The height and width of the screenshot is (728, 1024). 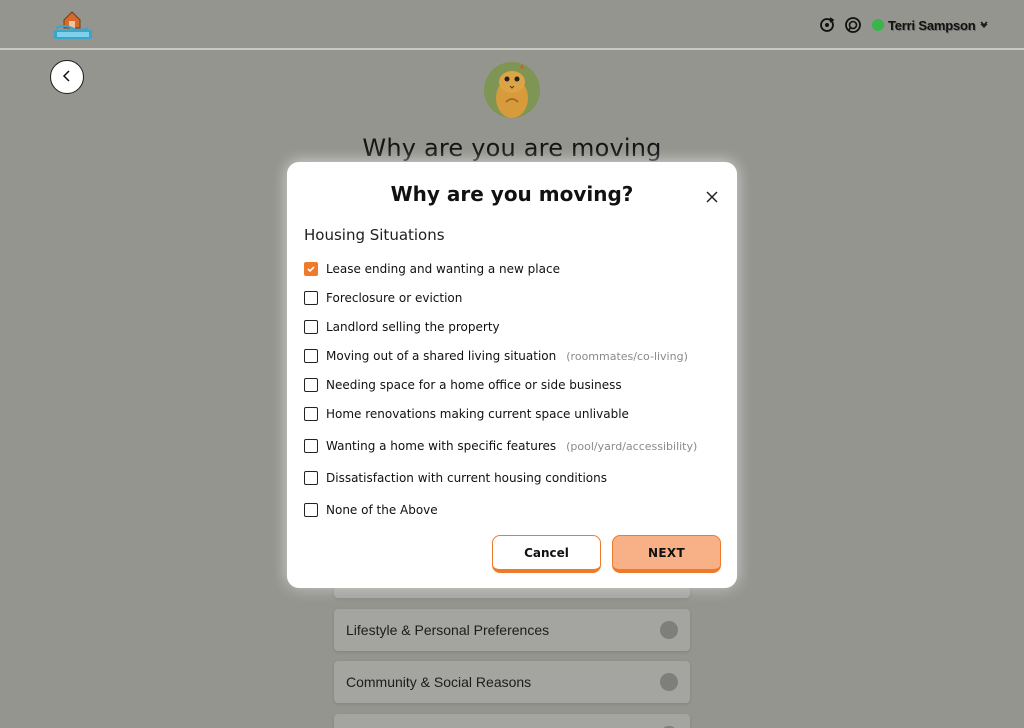 I want to click on option-hint: (pool/yard/accessibility), so click(x=632, y=446).